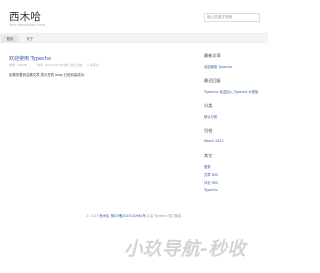 Image resolution: width=320 pixels, height=273 pixels. What do you see at coordinates (10, 39) in the screenshot?
I see `nav-item-home: 首页` at bounding box center [10, 39].